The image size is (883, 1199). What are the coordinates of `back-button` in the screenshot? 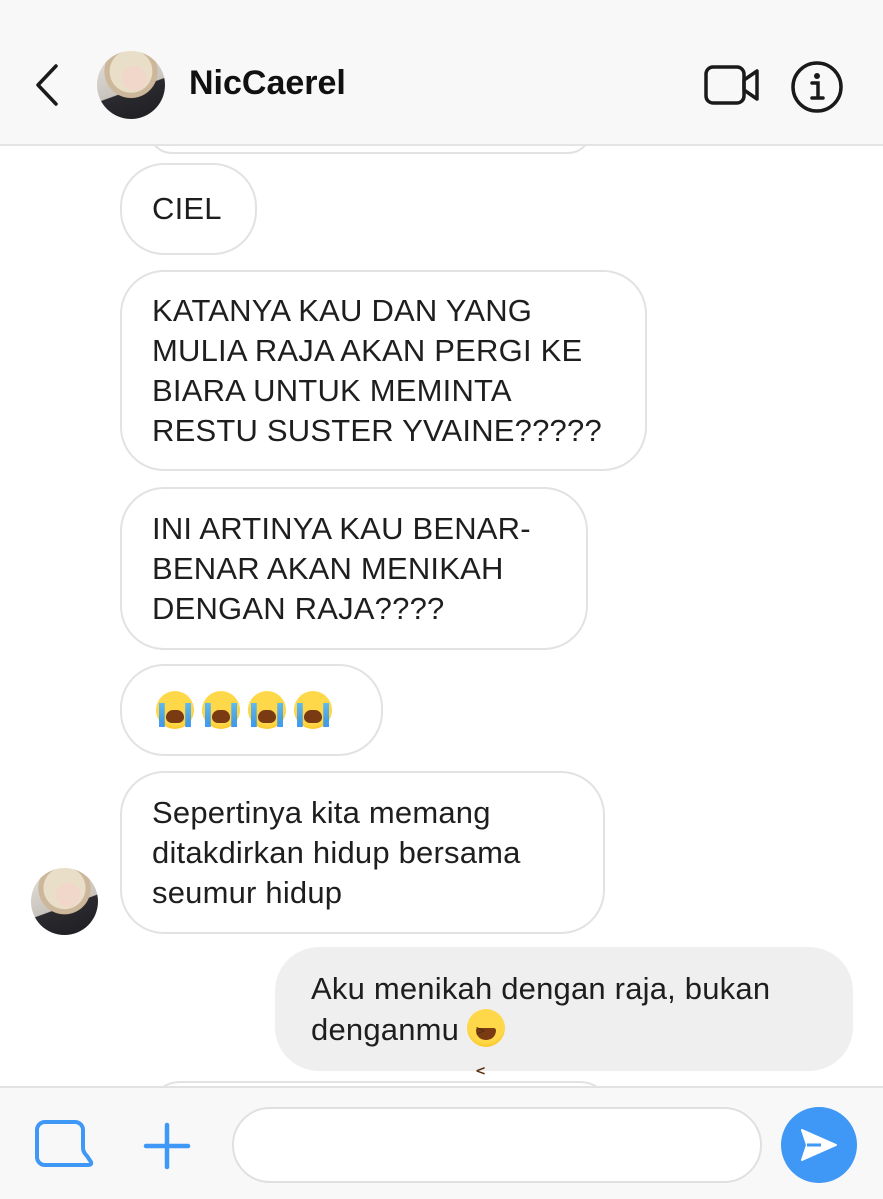 It's located at (48, 85).